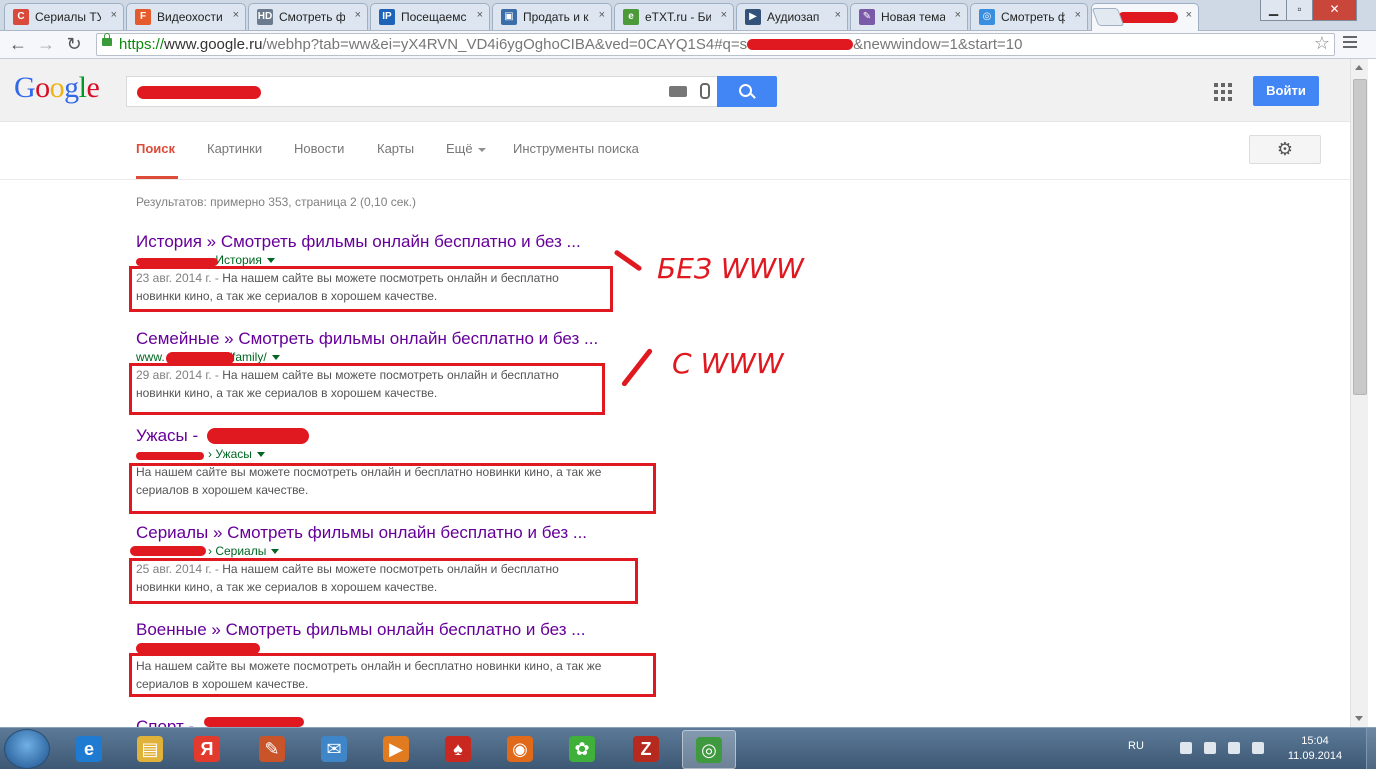 This screenshot has width=1376, height=769. I want to click on reload-button: ↻, so click(74, 44).